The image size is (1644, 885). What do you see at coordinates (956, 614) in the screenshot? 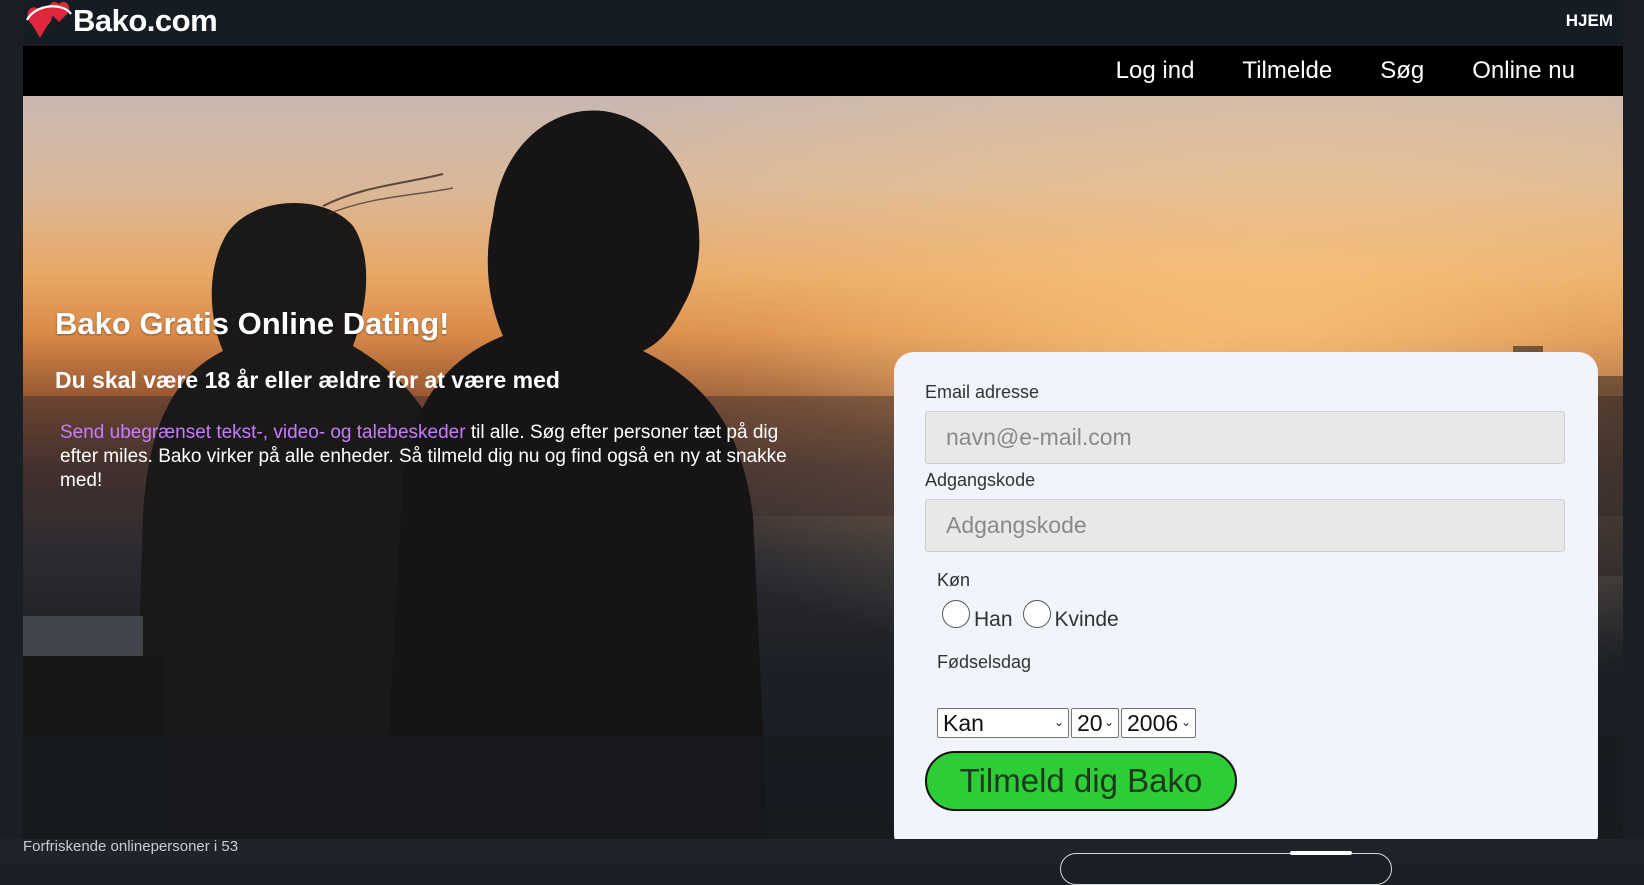
I see `gender-male-radio` at bounding box center [956, 614].